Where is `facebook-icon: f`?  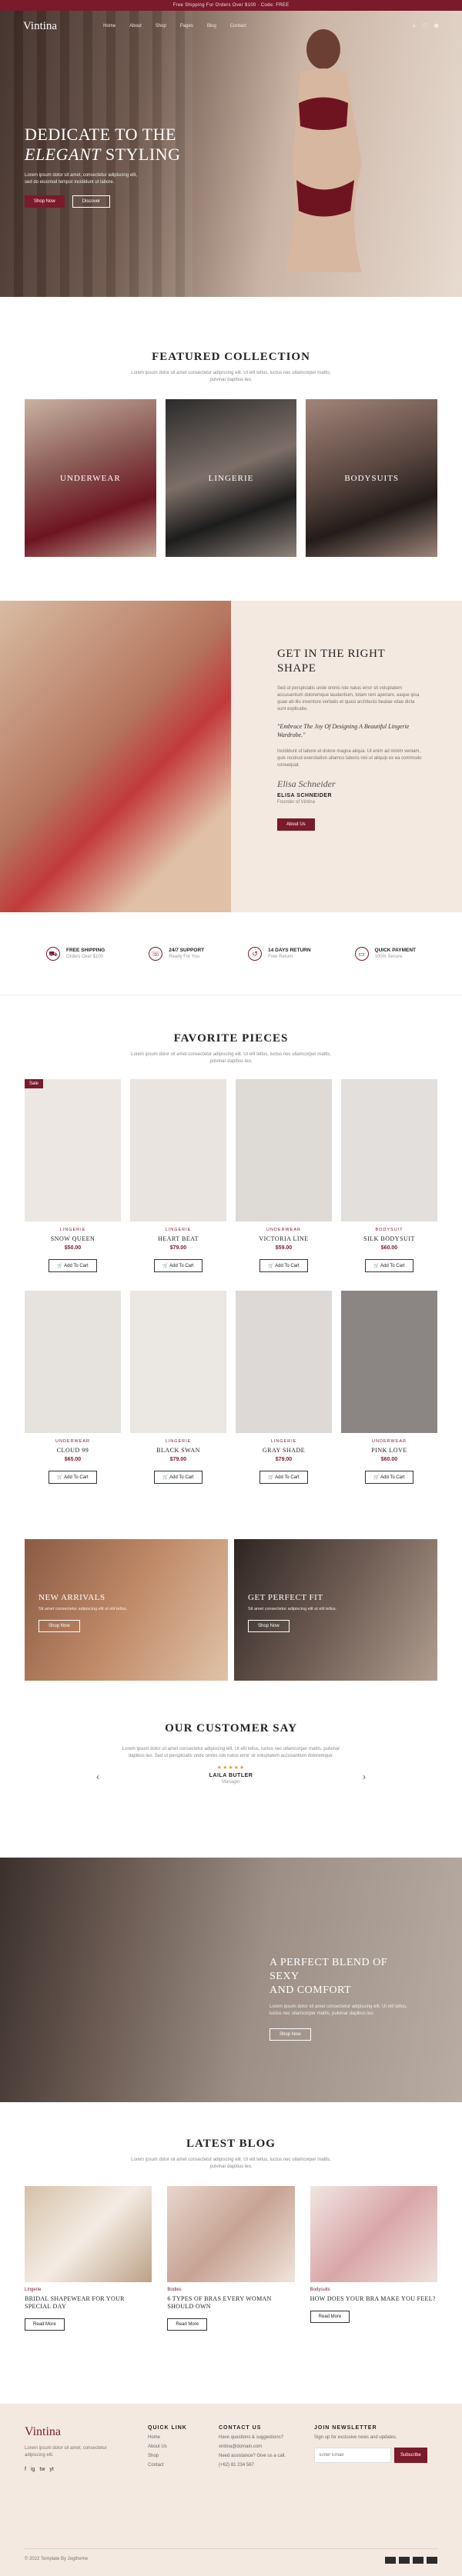
facebook-icon: f is located at coordinates (25, 2469).